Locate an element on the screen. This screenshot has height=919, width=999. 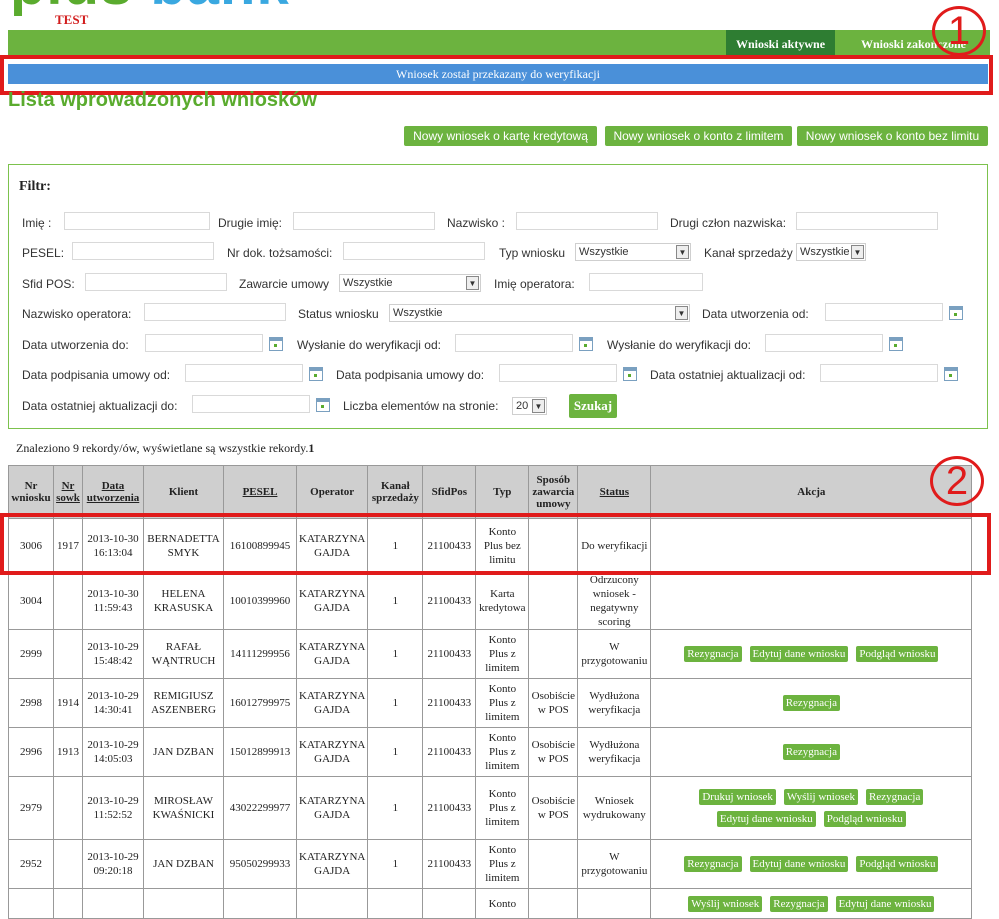
sfid-pos-label: Sfid POS: is located at coordinates (48, 284).